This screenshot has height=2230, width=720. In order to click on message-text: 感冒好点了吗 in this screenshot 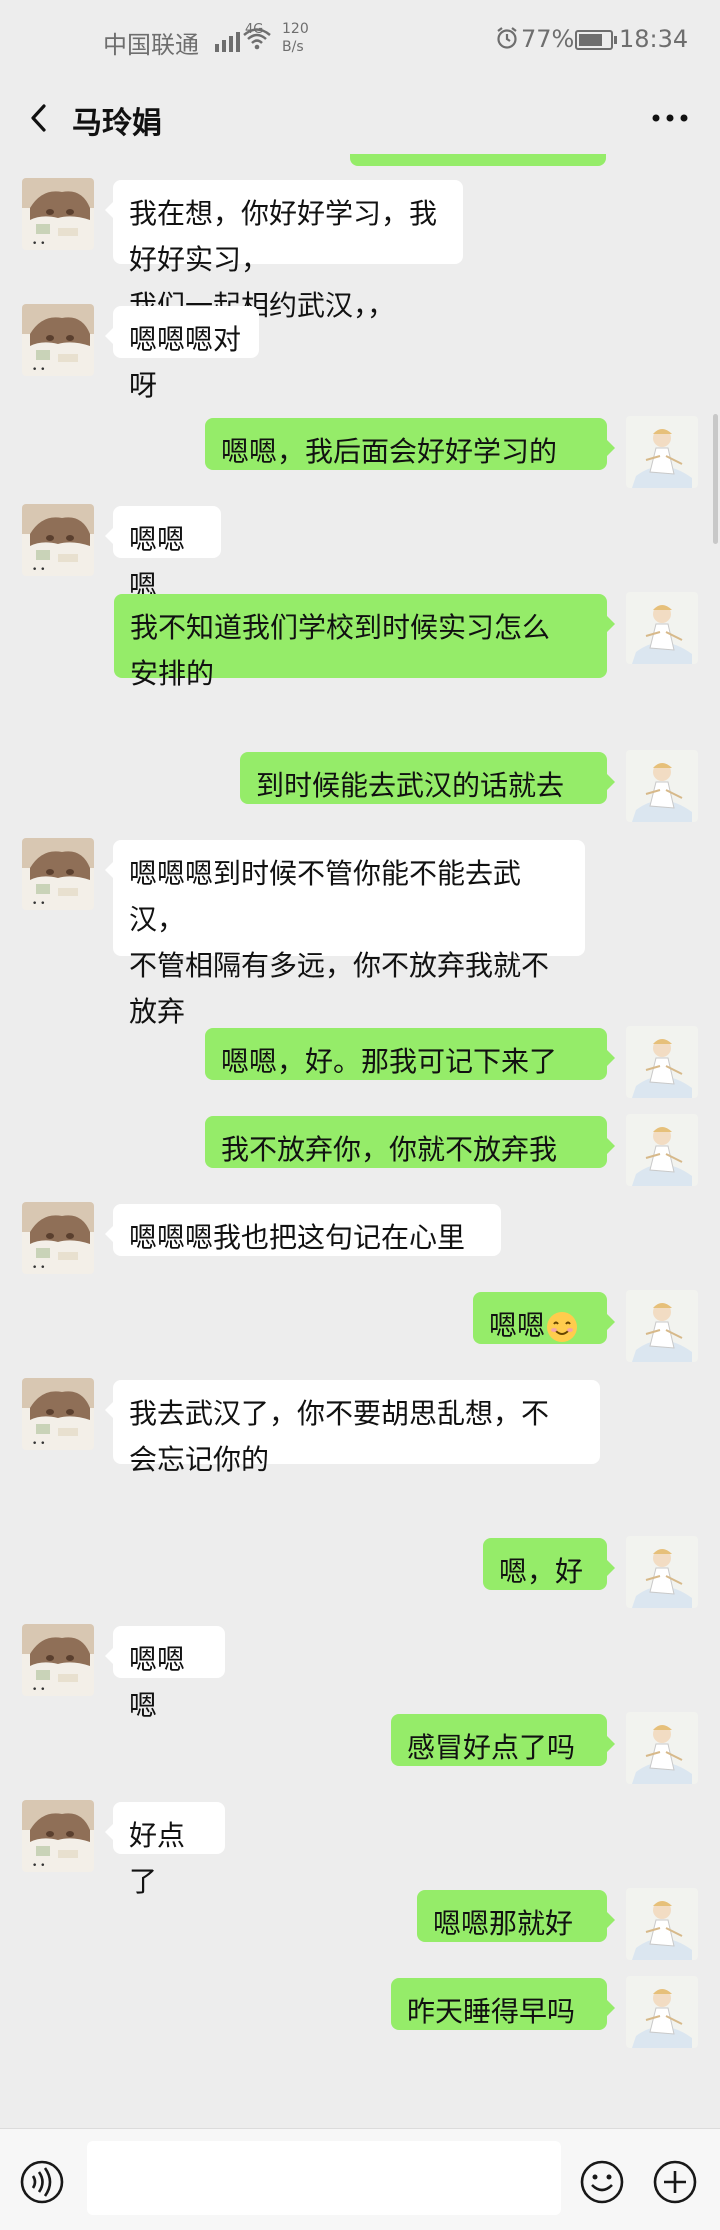, I will do `click(491, 1747)`.